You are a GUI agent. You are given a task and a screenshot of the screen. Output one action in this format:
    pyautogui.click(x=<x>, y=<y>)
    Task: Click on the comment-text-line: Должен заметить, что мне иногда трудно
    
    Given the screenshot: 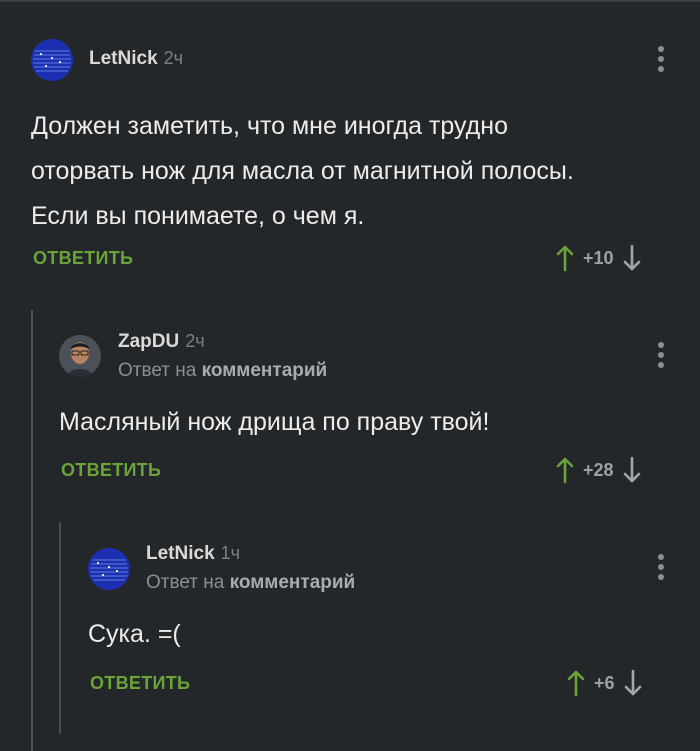 What is the action you would take?
    pyautogui.click(x=269, y=126)
    